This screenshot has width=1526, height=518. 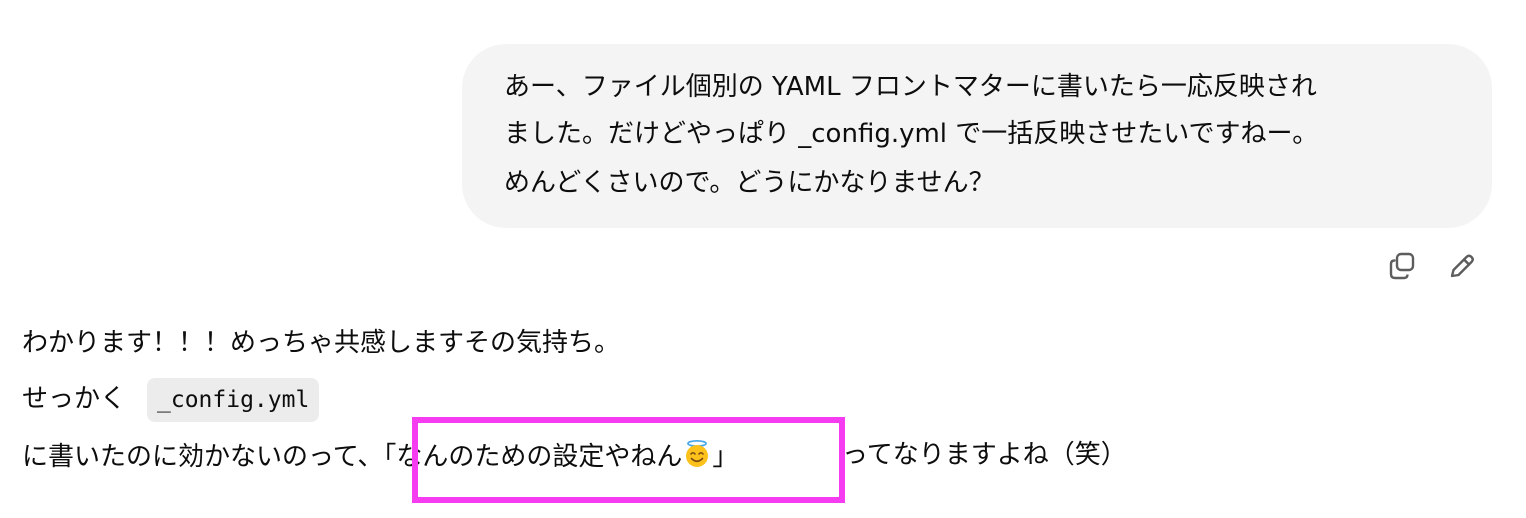 I want to click on assistant-line-suffix: ってなりますよね（笑）, so click(x=984, y=455).